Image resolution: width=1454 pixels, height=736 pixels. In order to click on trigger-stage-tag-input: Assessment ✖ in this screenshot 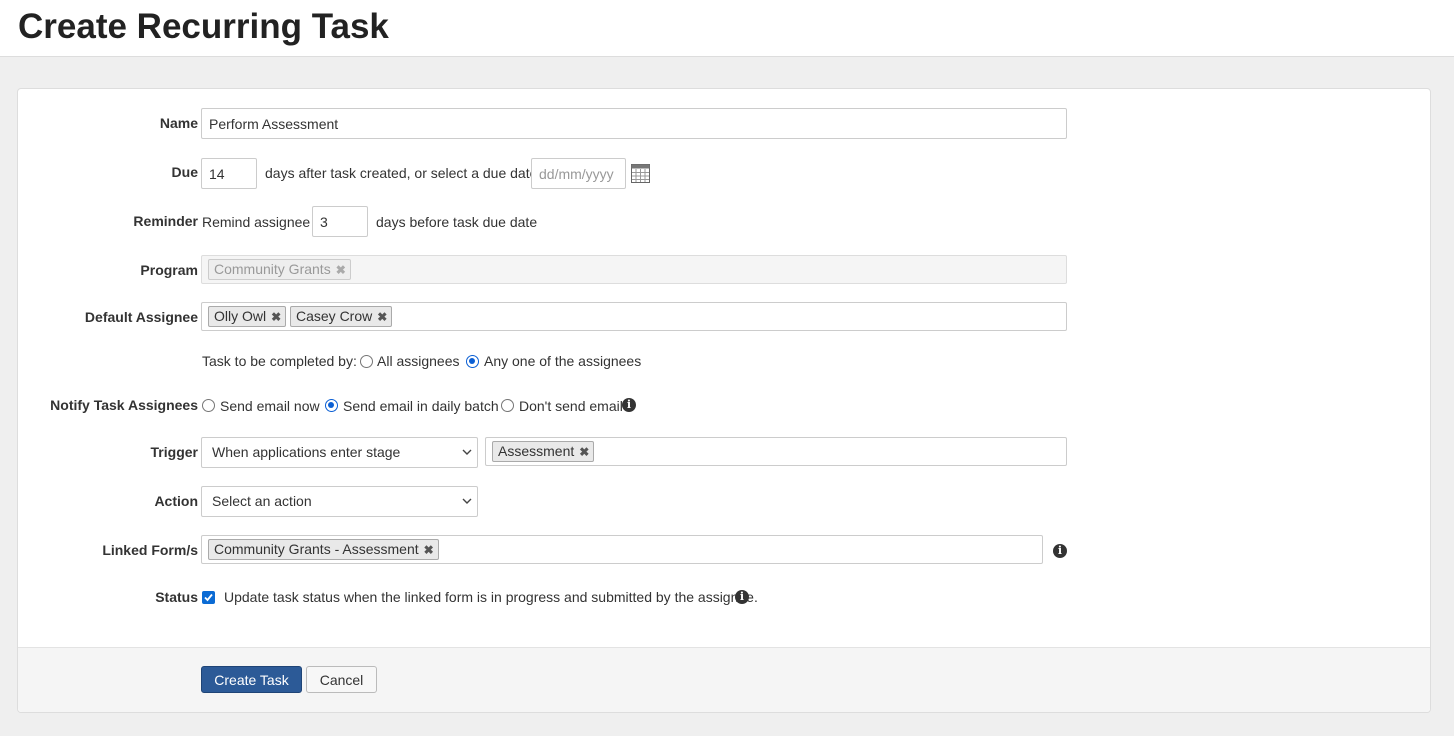, I will do `click(776, 451)`.